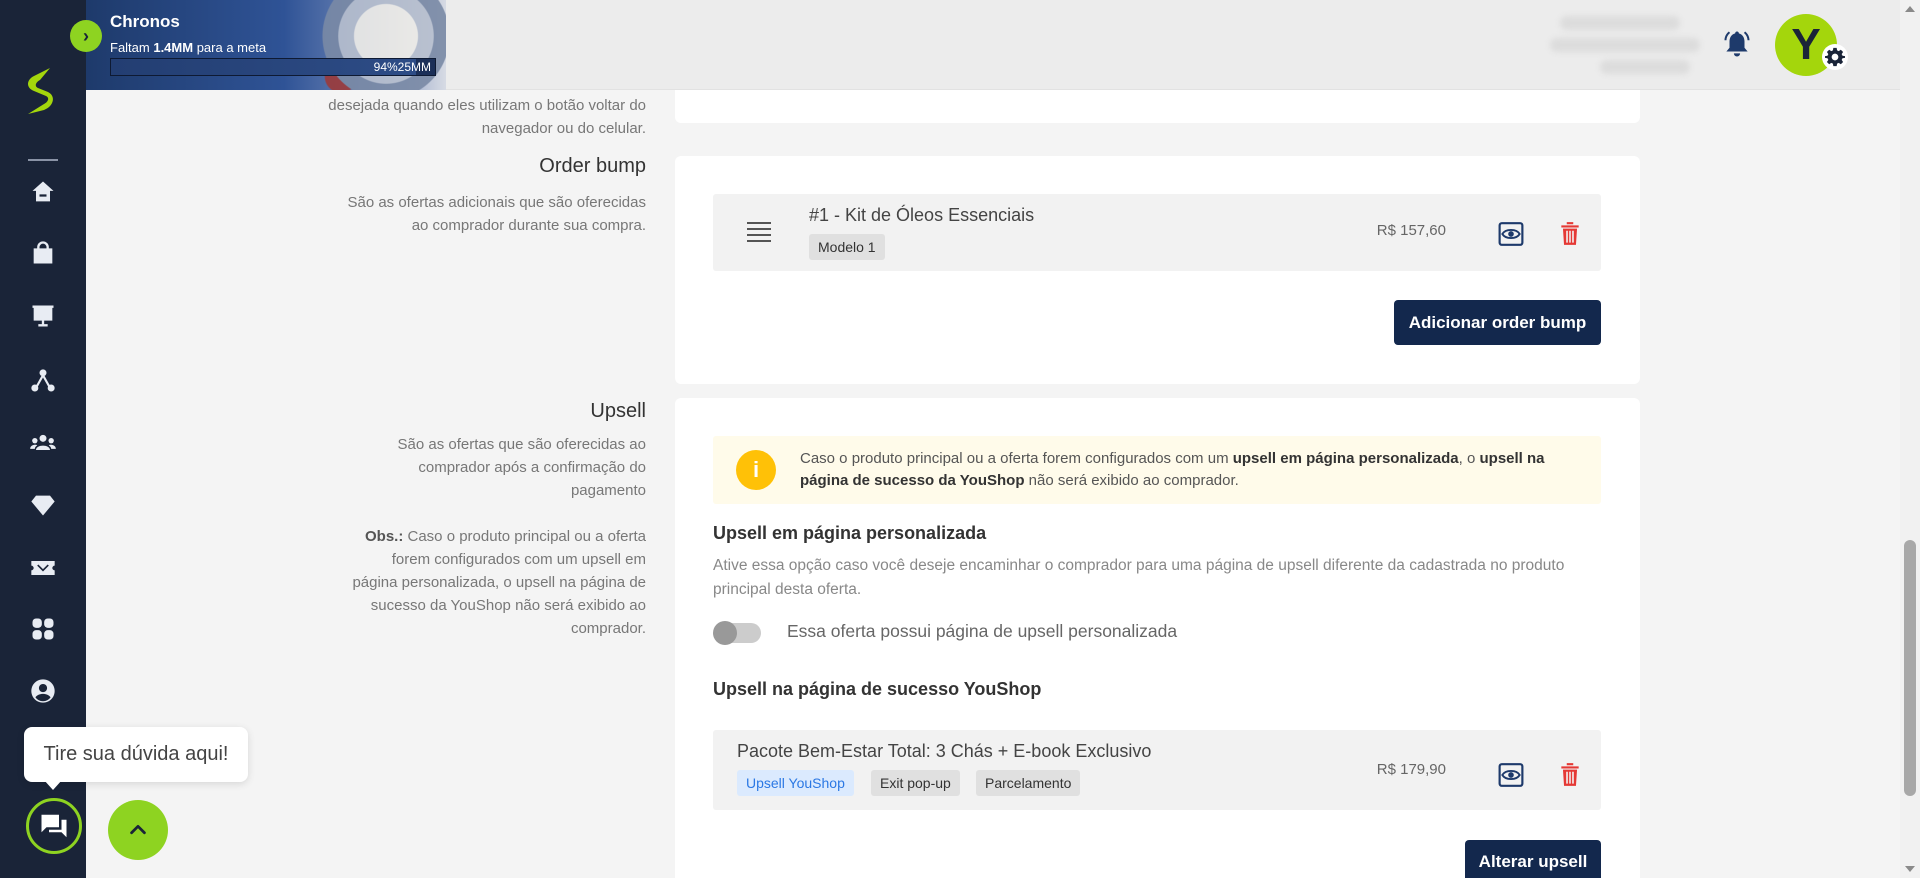 The width and height of the screenshot is (1920, 878). I want to click on goal-progress-bar: 94%25MM, so click(273, 67).